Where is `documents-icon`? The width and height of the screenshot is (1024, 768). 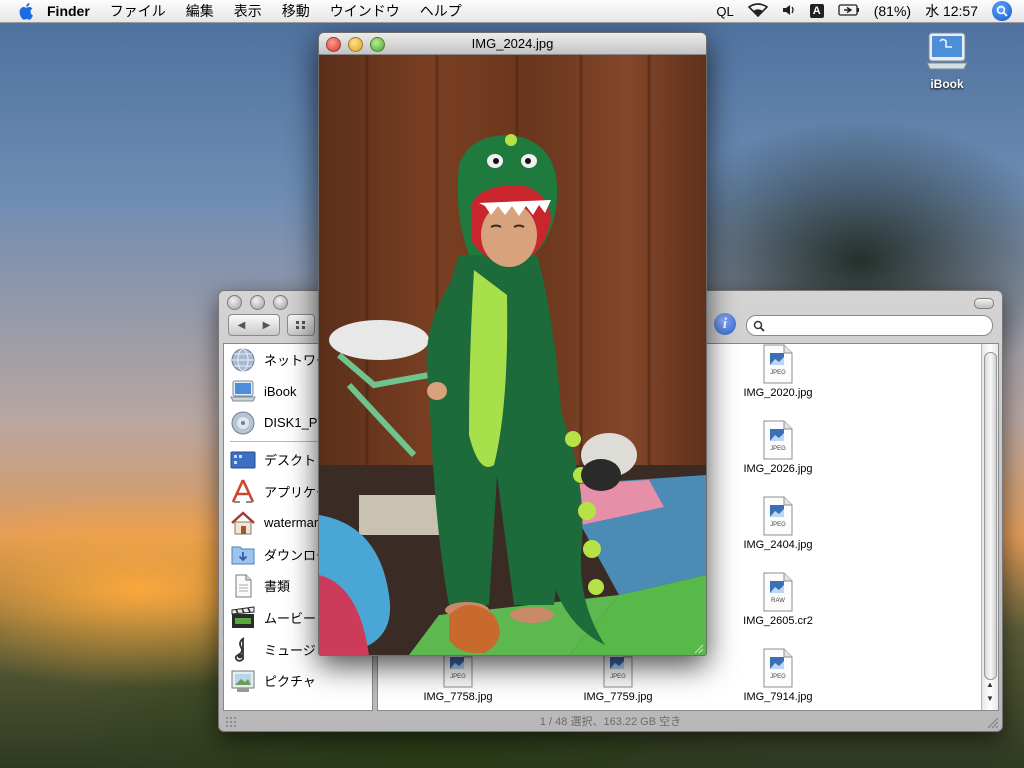 documents-icon is located at coordinates (243, 586).